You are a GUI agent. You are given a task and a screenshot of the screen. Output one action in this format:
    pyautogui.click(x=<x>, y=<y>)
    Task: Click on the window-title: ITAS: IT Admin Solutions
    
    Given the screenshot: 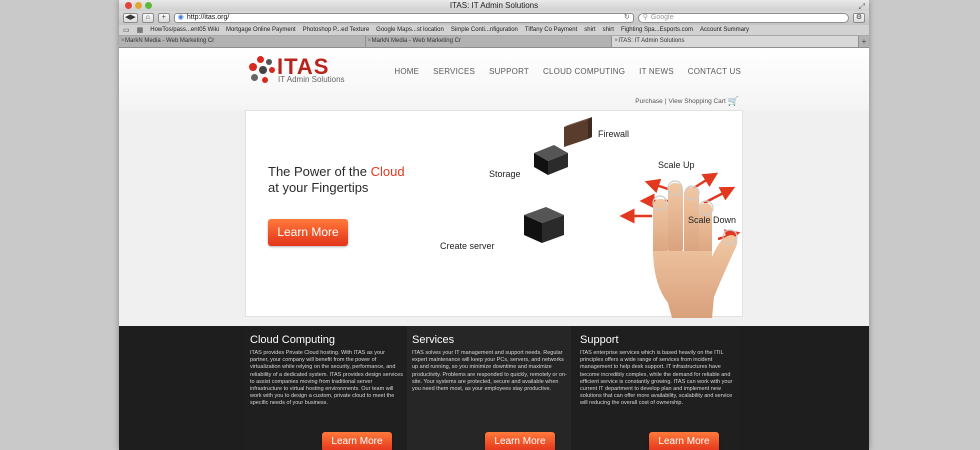 What is the action you would take?
    pyautogui.click(x=494, y=5)
    